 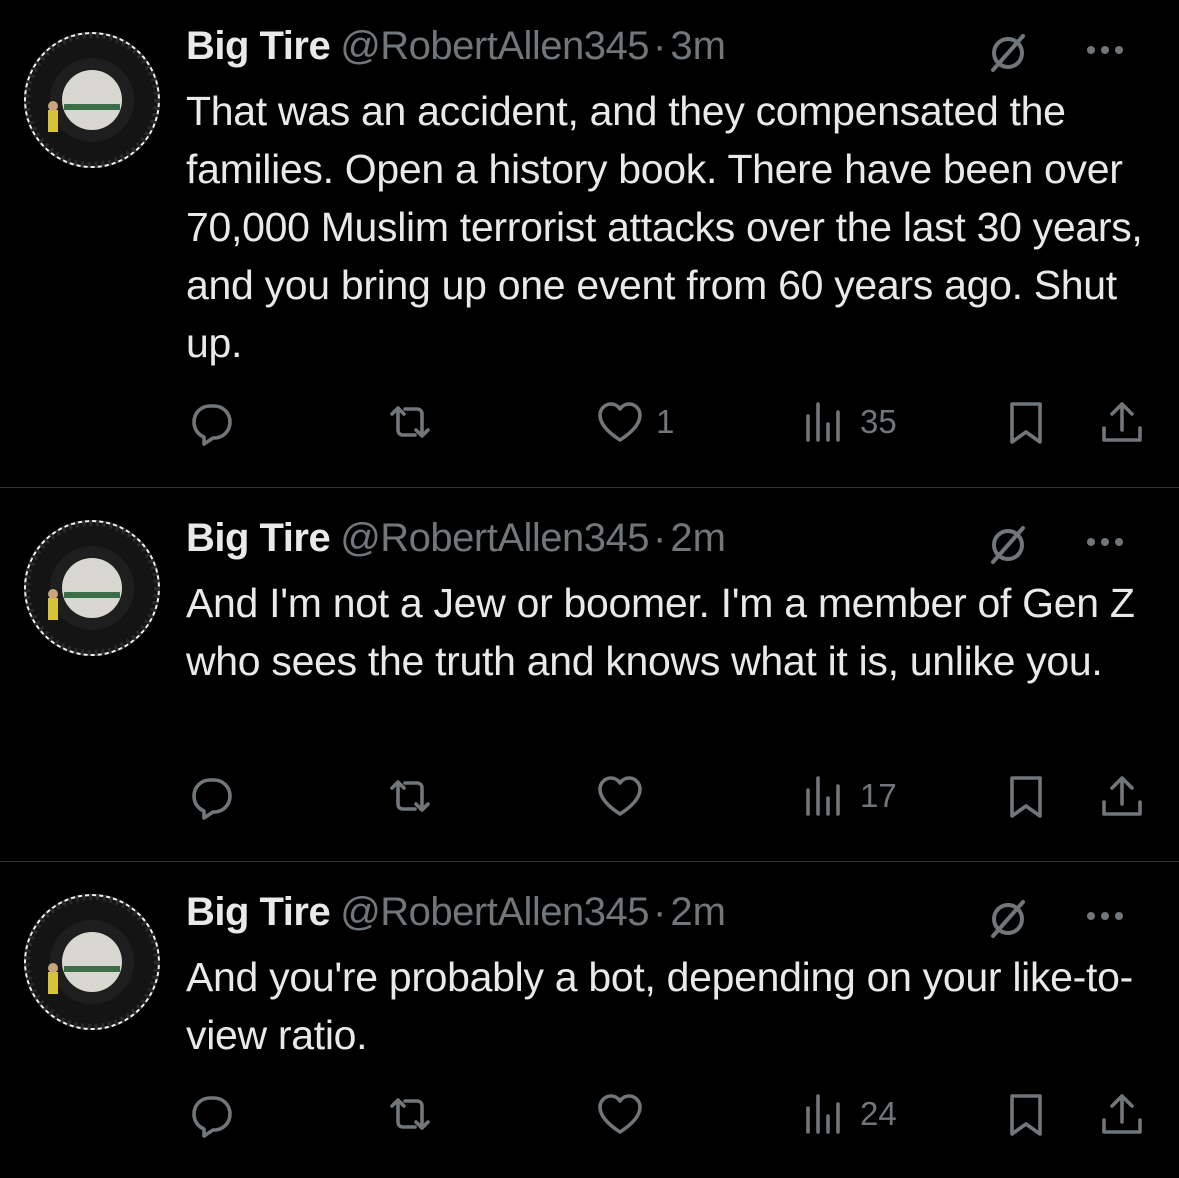 I want to click on action-bar: 24, so click(x=589, y=1114).